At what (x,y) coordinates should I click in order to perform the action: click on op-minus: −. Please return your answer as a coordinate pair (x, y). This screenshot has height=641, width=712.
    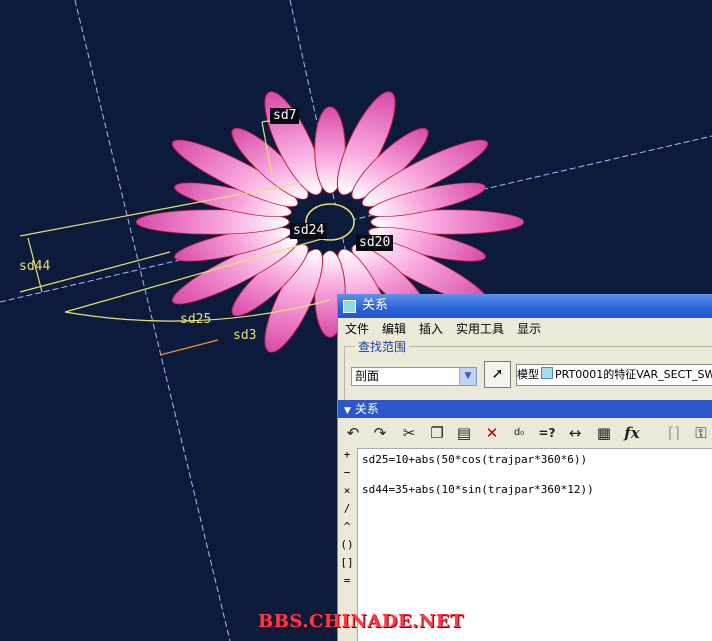
    Looking at the image, I should click on (347, 472).